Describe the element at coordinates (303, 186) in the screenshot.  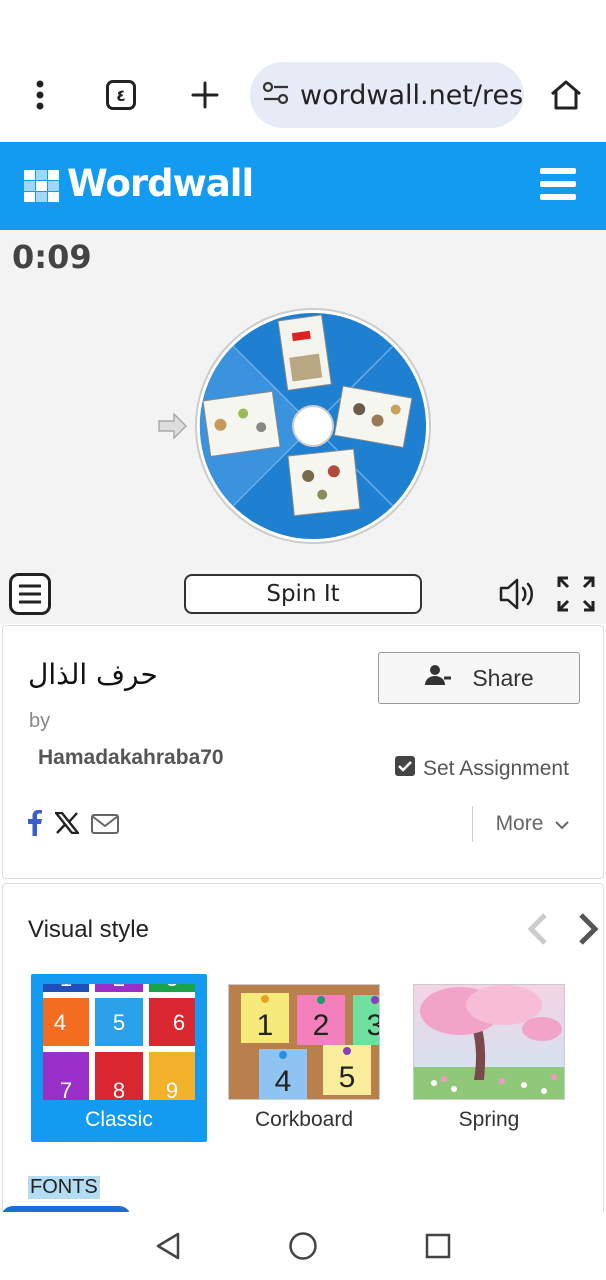
I see `site-header: Wordwall` at that location.